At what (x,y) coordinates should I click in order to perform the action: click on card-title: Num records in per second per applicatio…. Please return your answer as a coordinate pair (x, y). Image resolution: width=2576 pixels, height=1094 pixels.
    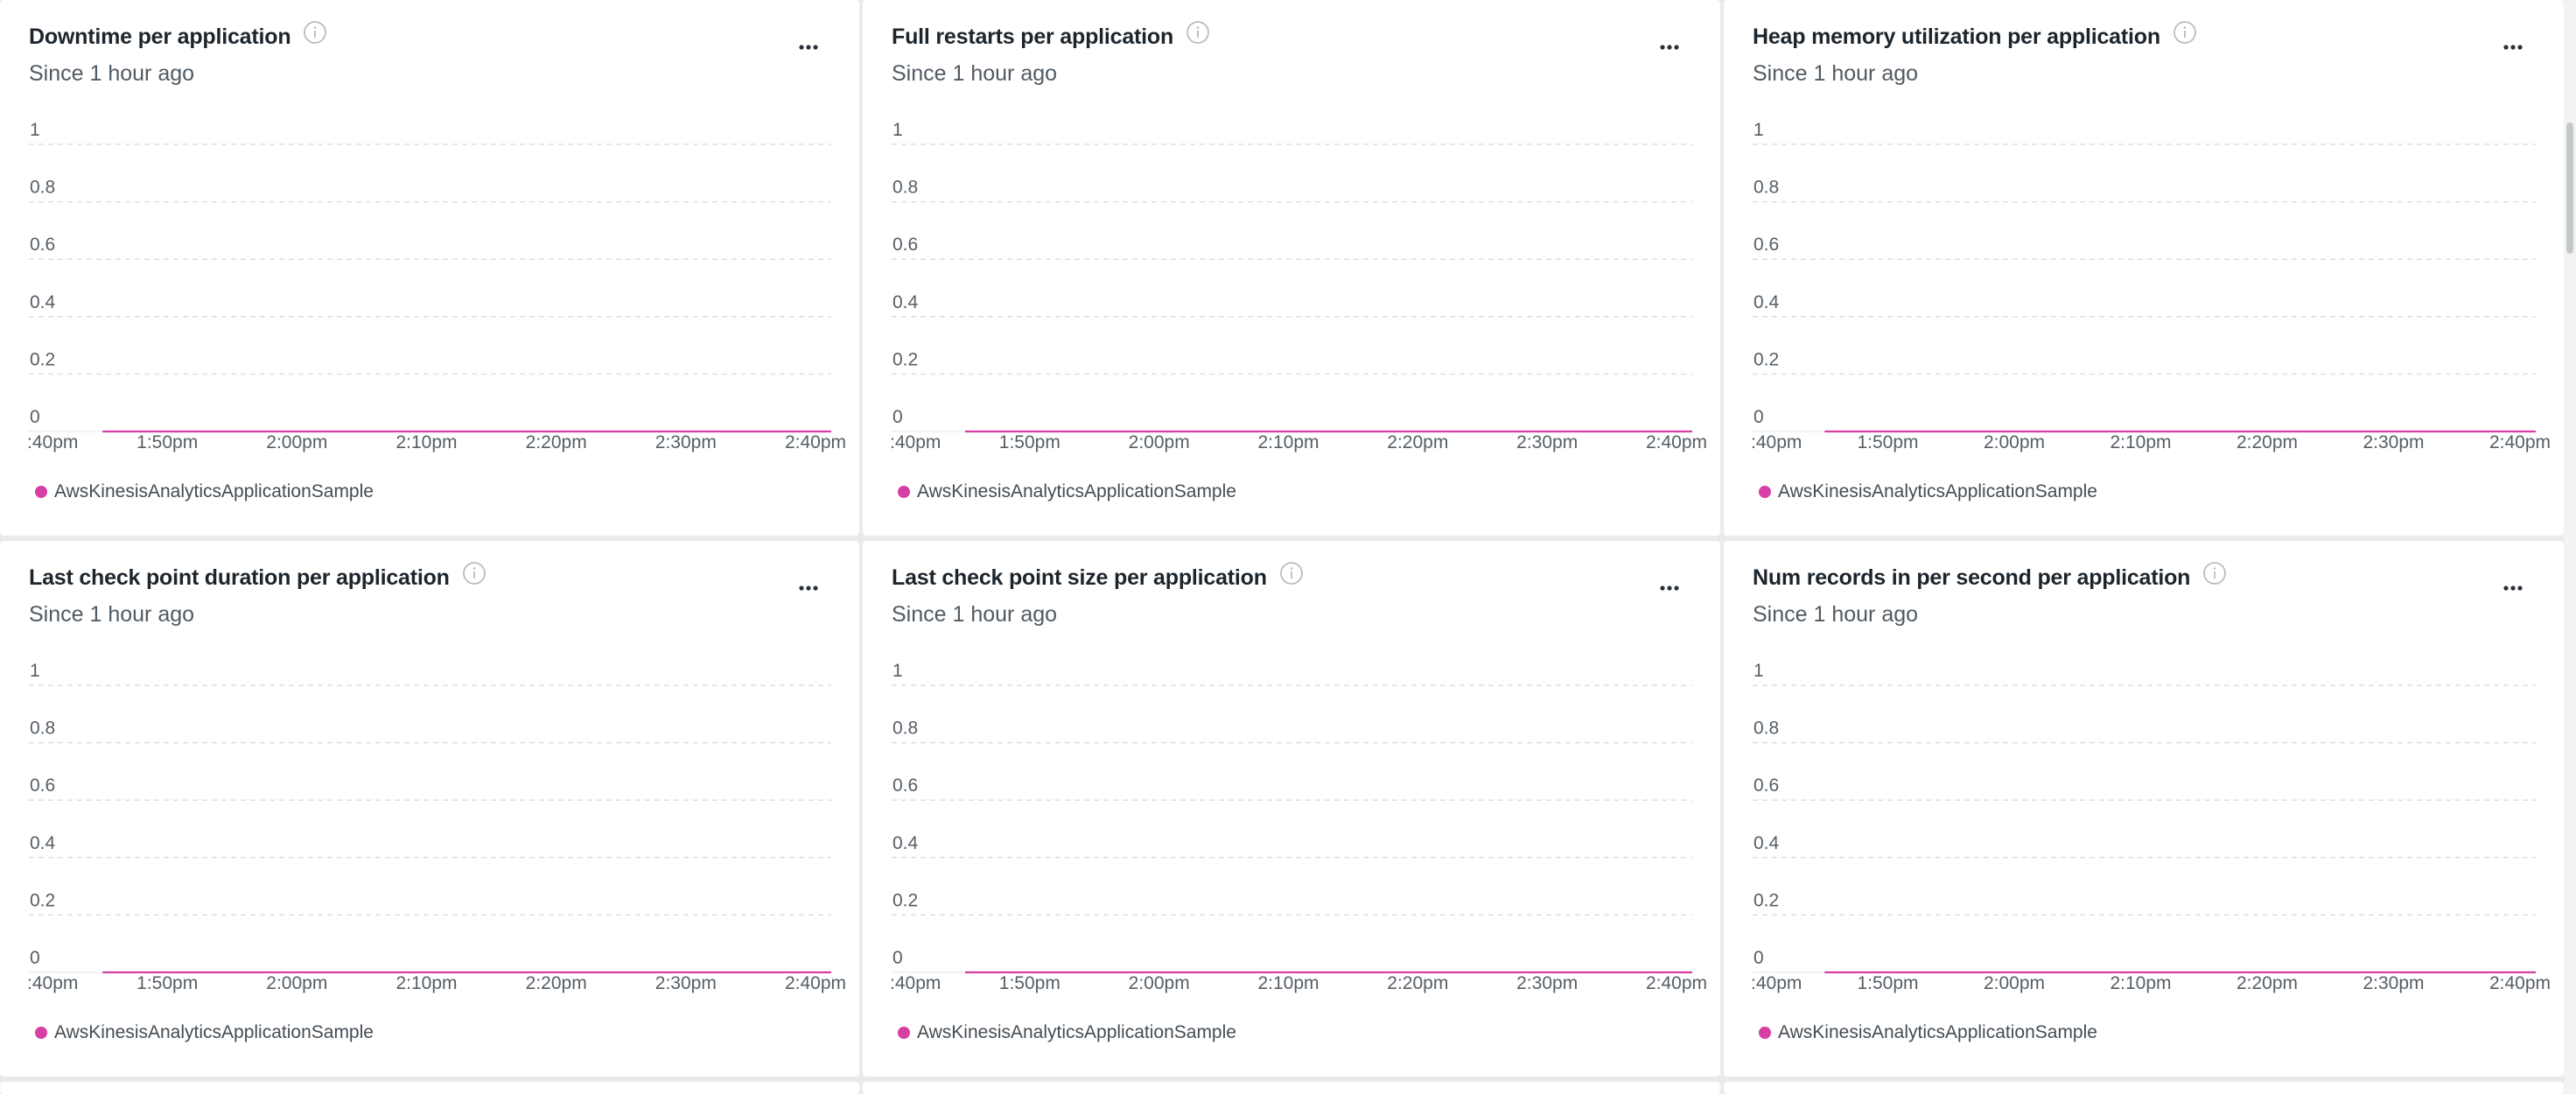
    Looking at the image, I should click on (1990, 577).